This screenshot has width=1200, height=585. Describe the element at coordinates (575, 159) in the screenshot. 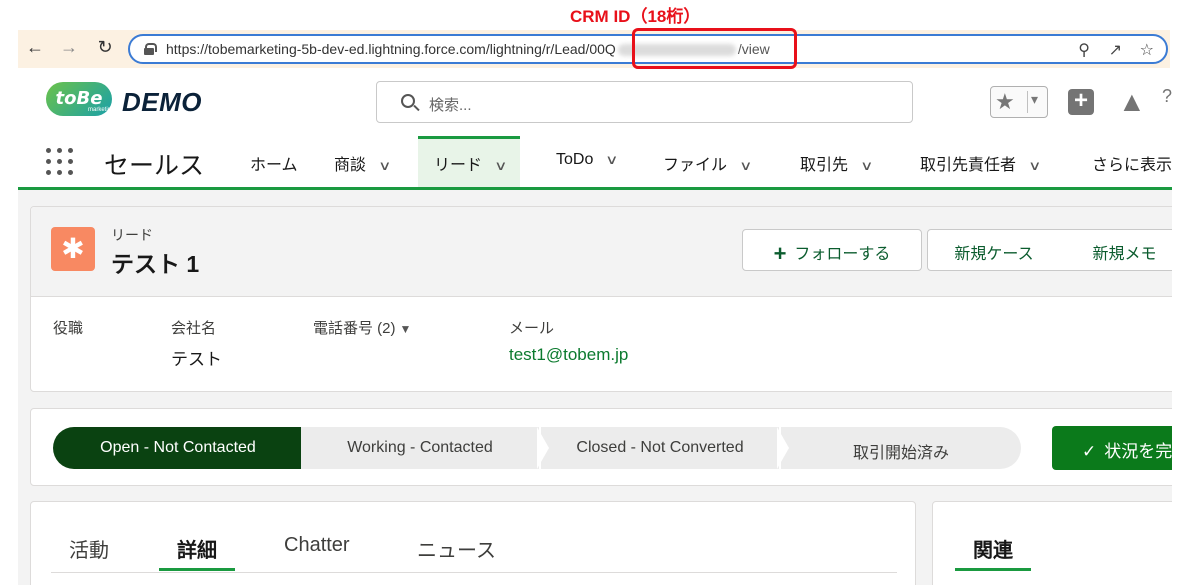

I see `nav-item-label: ToDo` at that location.